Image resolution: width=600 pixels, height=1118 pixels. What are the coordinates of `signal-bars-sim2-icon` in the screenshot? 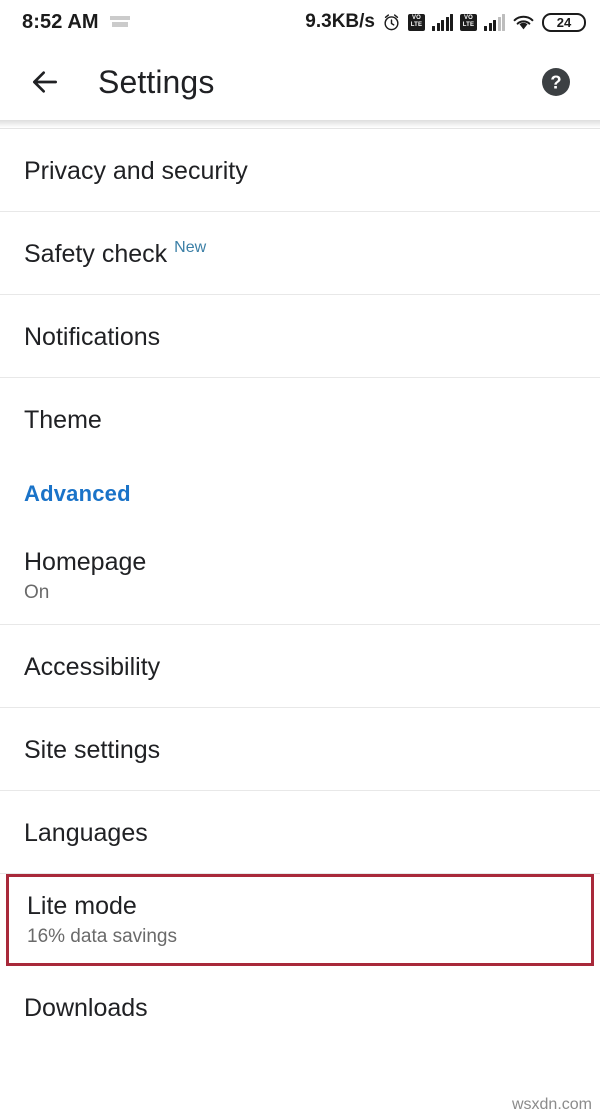 It's located at (494, 22).